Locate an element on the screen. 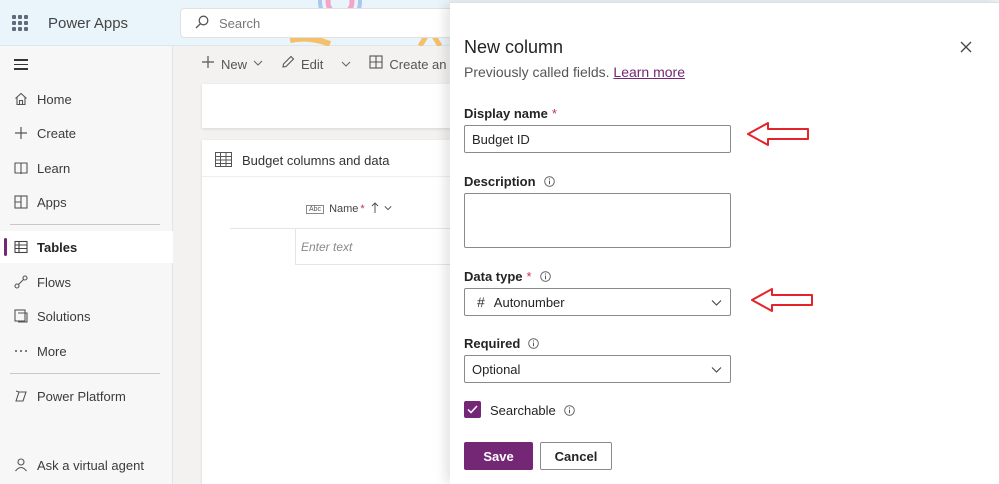 This screenshot has height=484, width=999. annotation-arrow-left-icon is located at coordinates (782, 300).